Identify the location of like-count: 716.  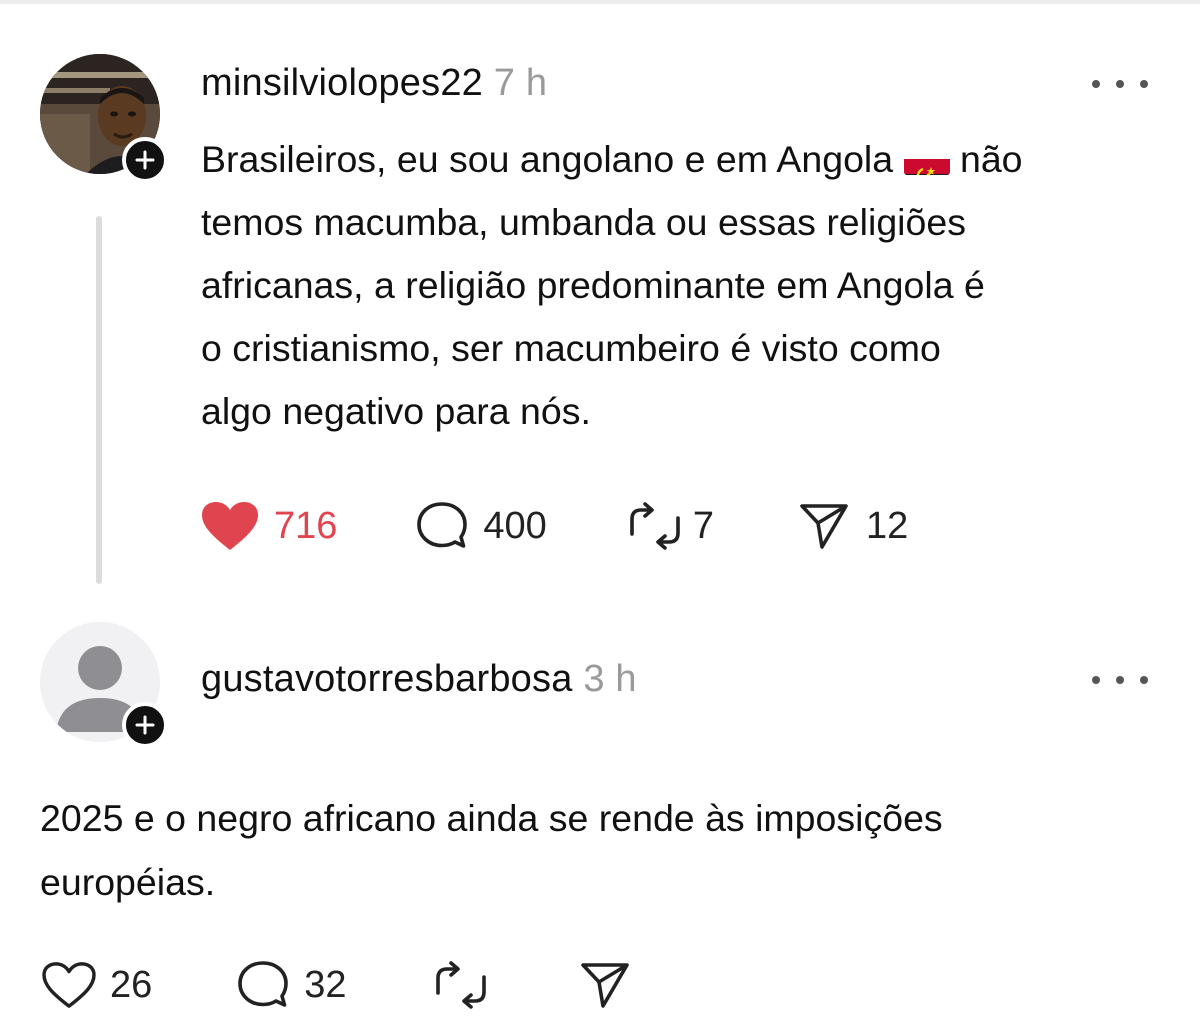
(306, 525).